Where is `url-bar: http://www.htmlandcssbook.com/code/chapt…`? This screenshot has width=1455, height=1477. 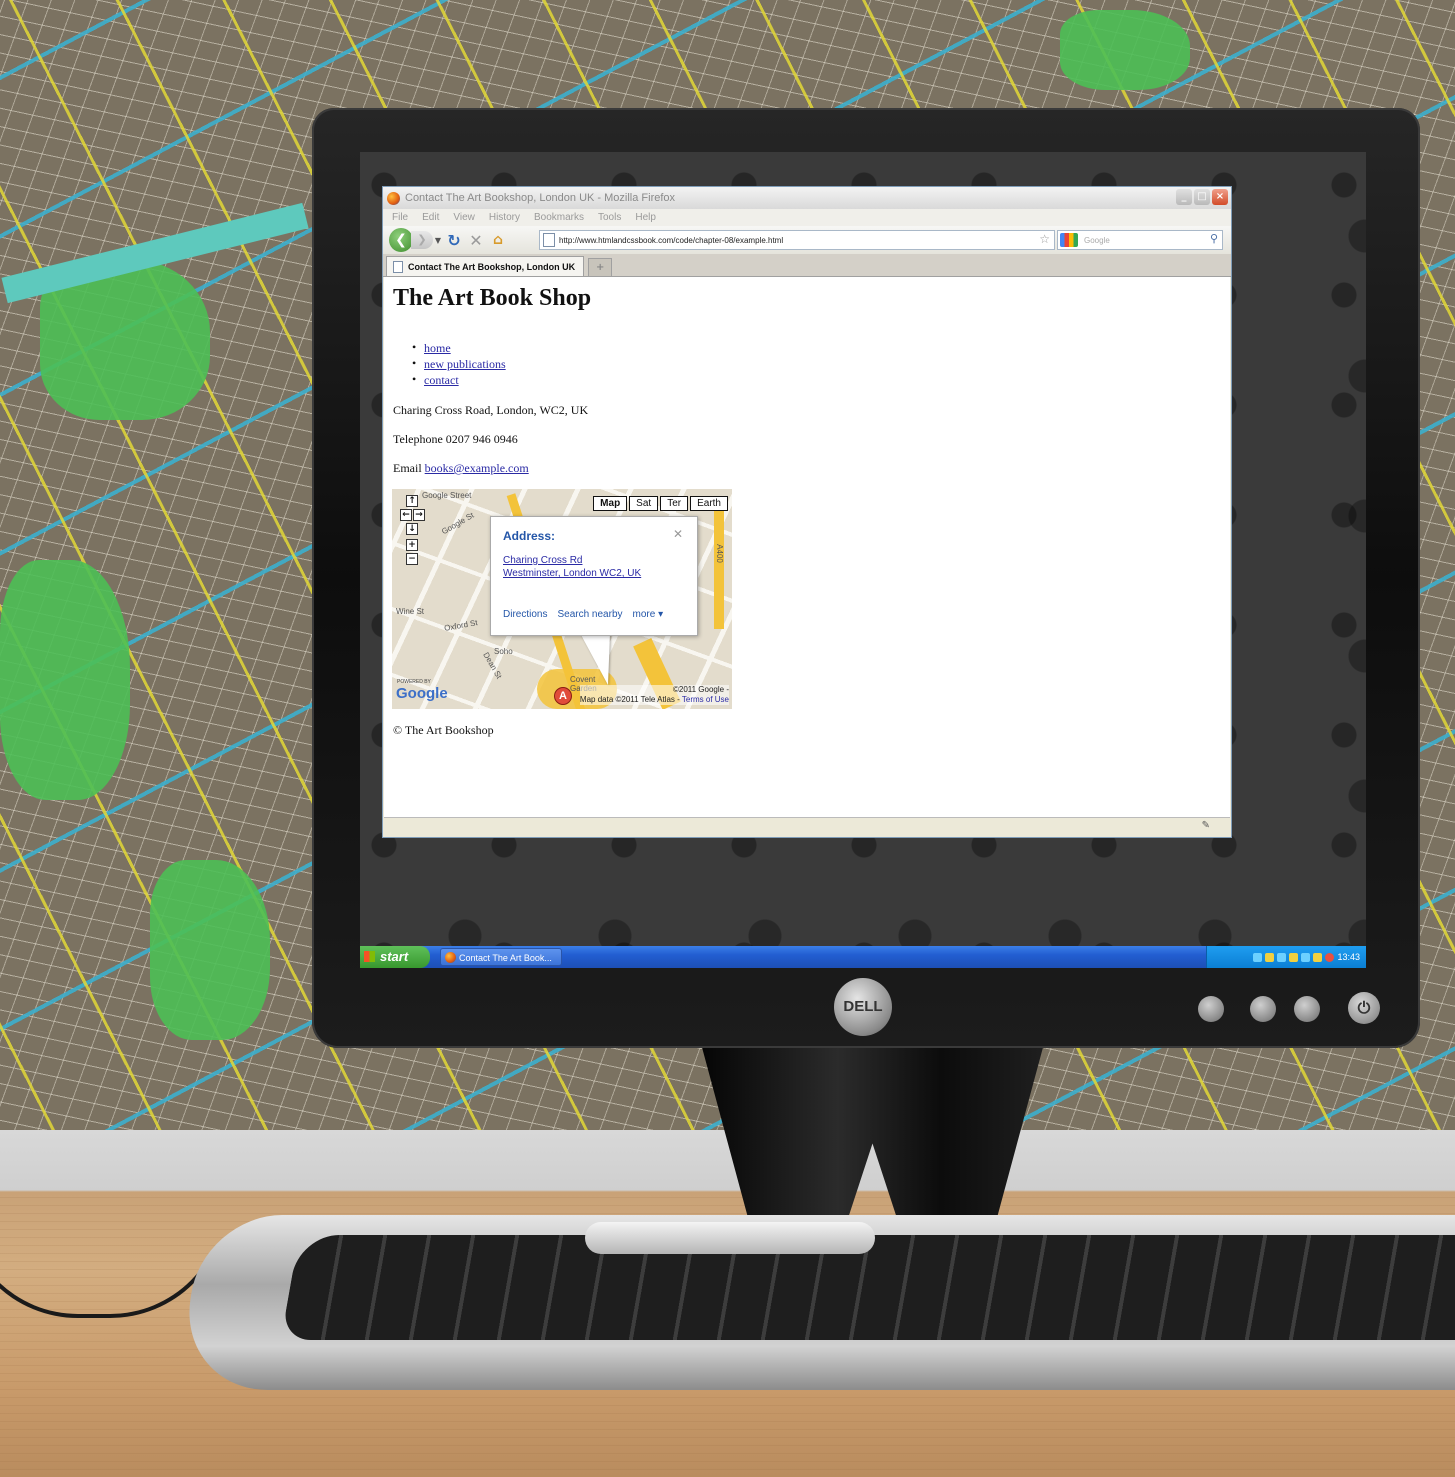 url-bar: http://www.htmlandcssbook.com/code/chapt… is located at coordinates (797, 240).